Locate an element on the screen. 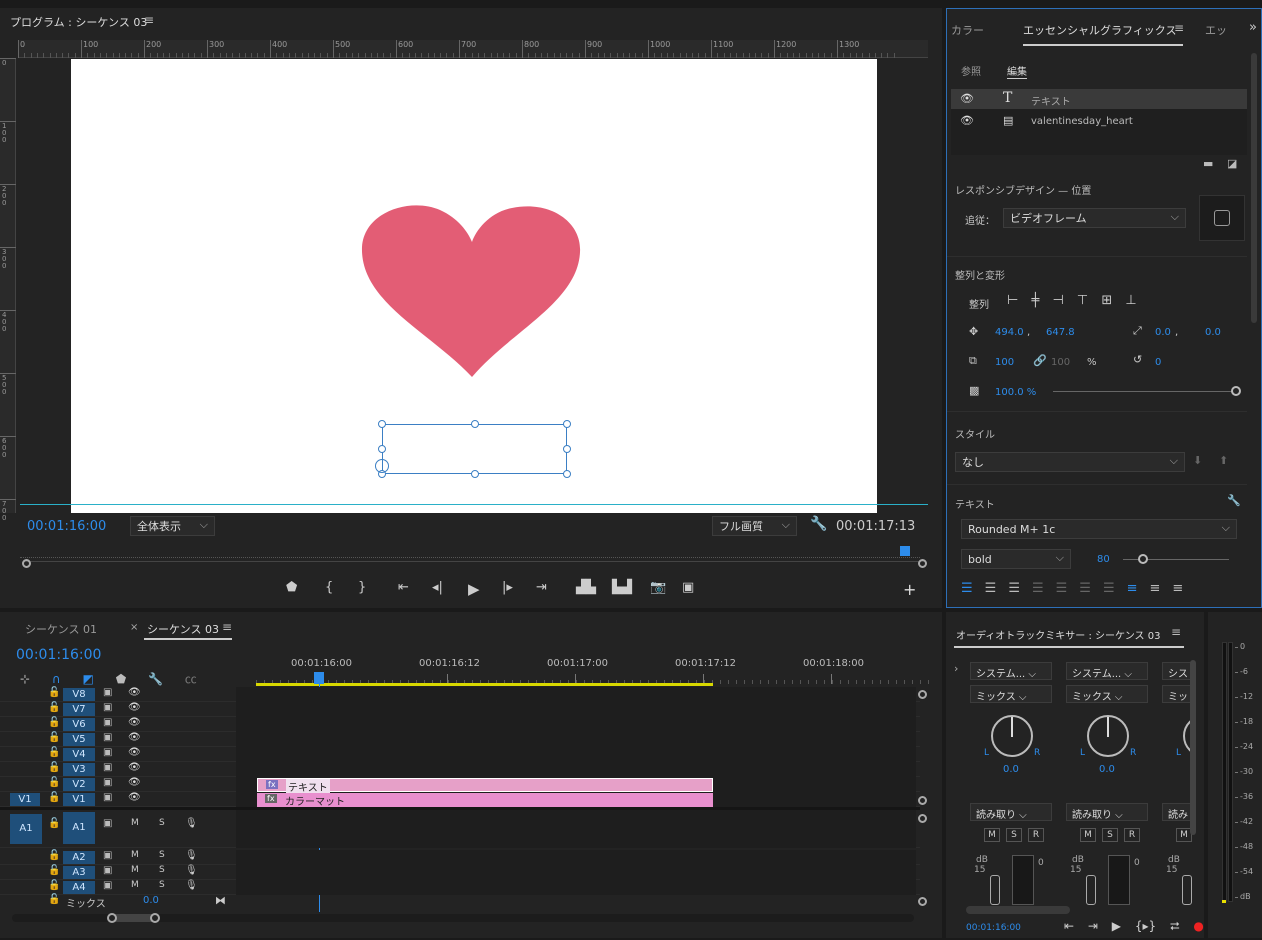  mixer-go-in-icon: ⇤ is located at coordinates (1069, 926).